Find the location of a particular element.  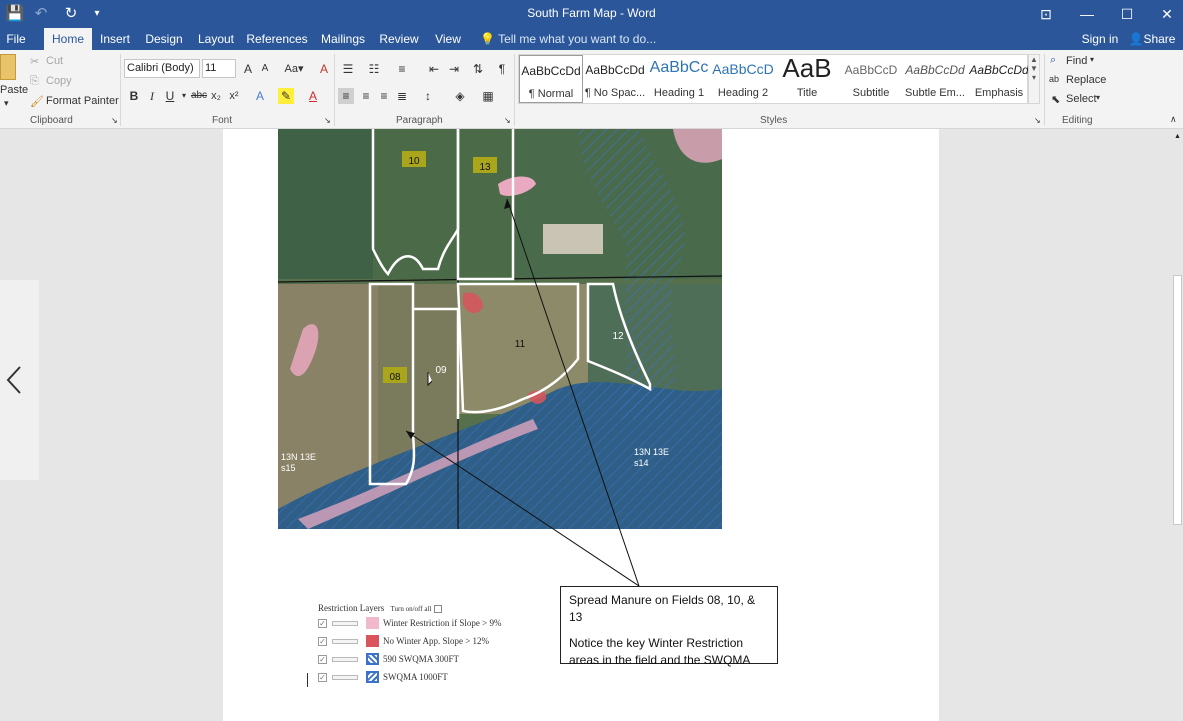

sign-in-link: Sign in is located at coordinates (1100, 39).